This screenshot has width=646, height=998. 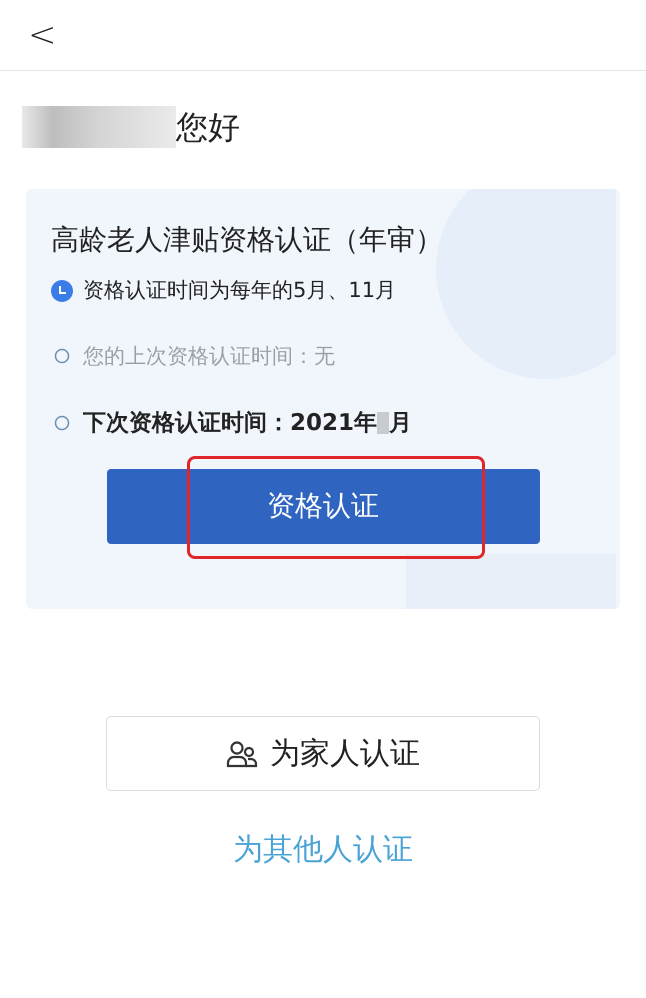 What do you see at coordinates (323, 506) in the screenshot?
I see `verify-button: 资格认证` at bounding box center [323, 506].